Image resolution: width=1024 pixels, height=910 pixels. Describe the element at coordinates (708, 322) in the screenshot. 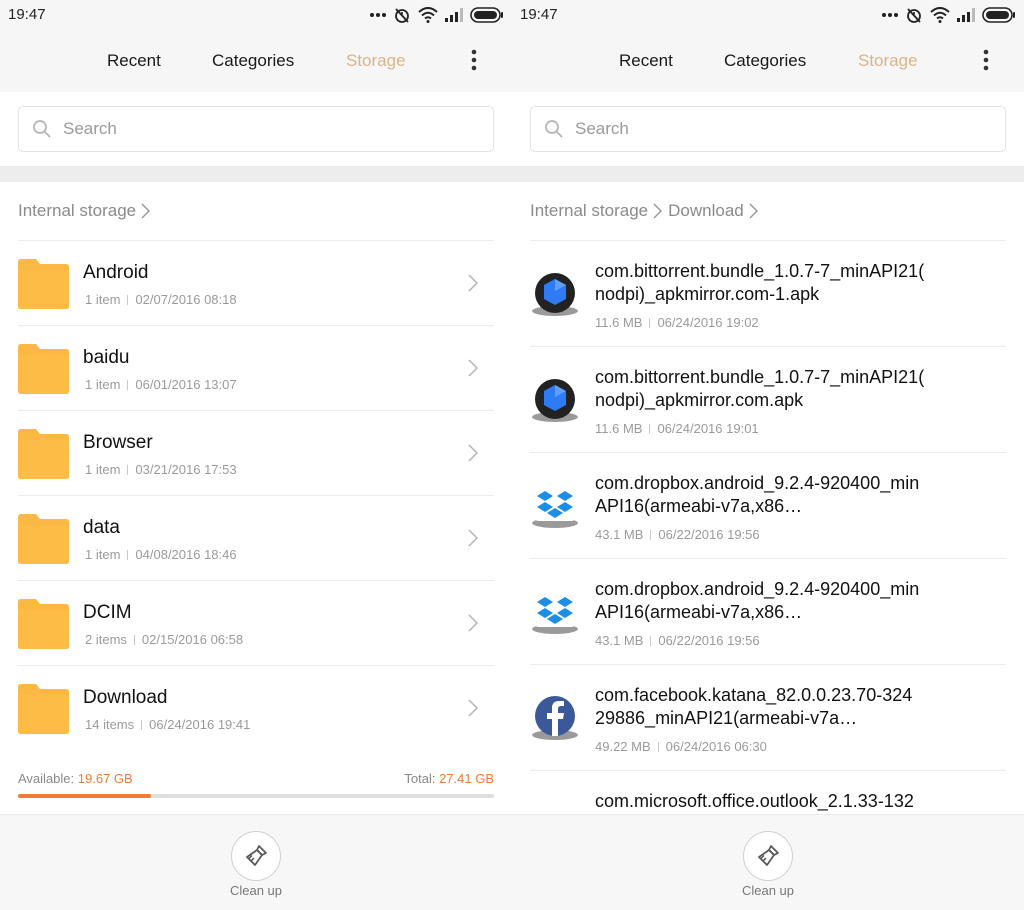

I see `file-date: 06/24/2016 19:02` at that location.